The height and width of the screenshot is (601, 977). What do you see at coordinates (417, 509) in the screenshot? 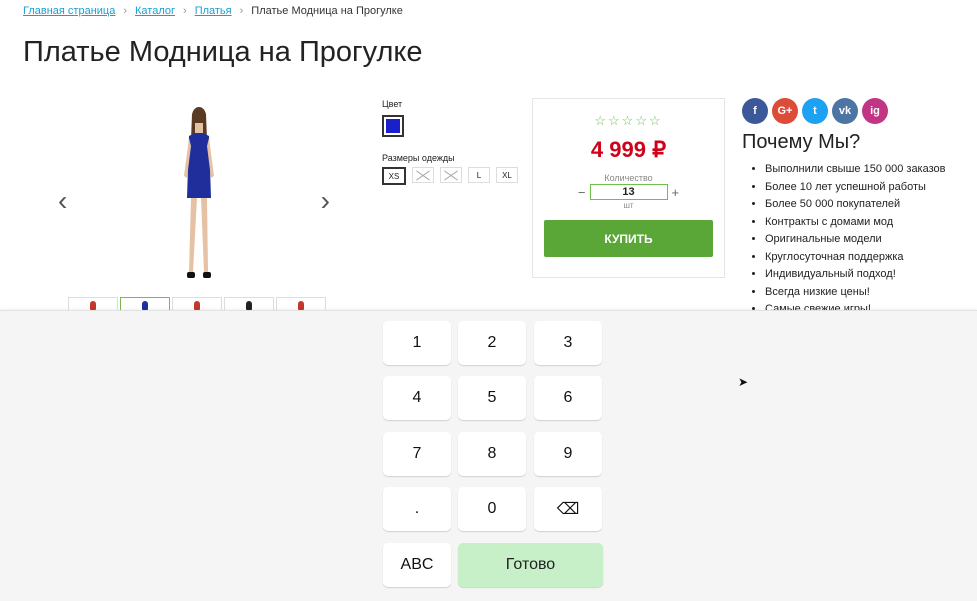
I see `key-decimal: .` at bounding box center [417, 509].